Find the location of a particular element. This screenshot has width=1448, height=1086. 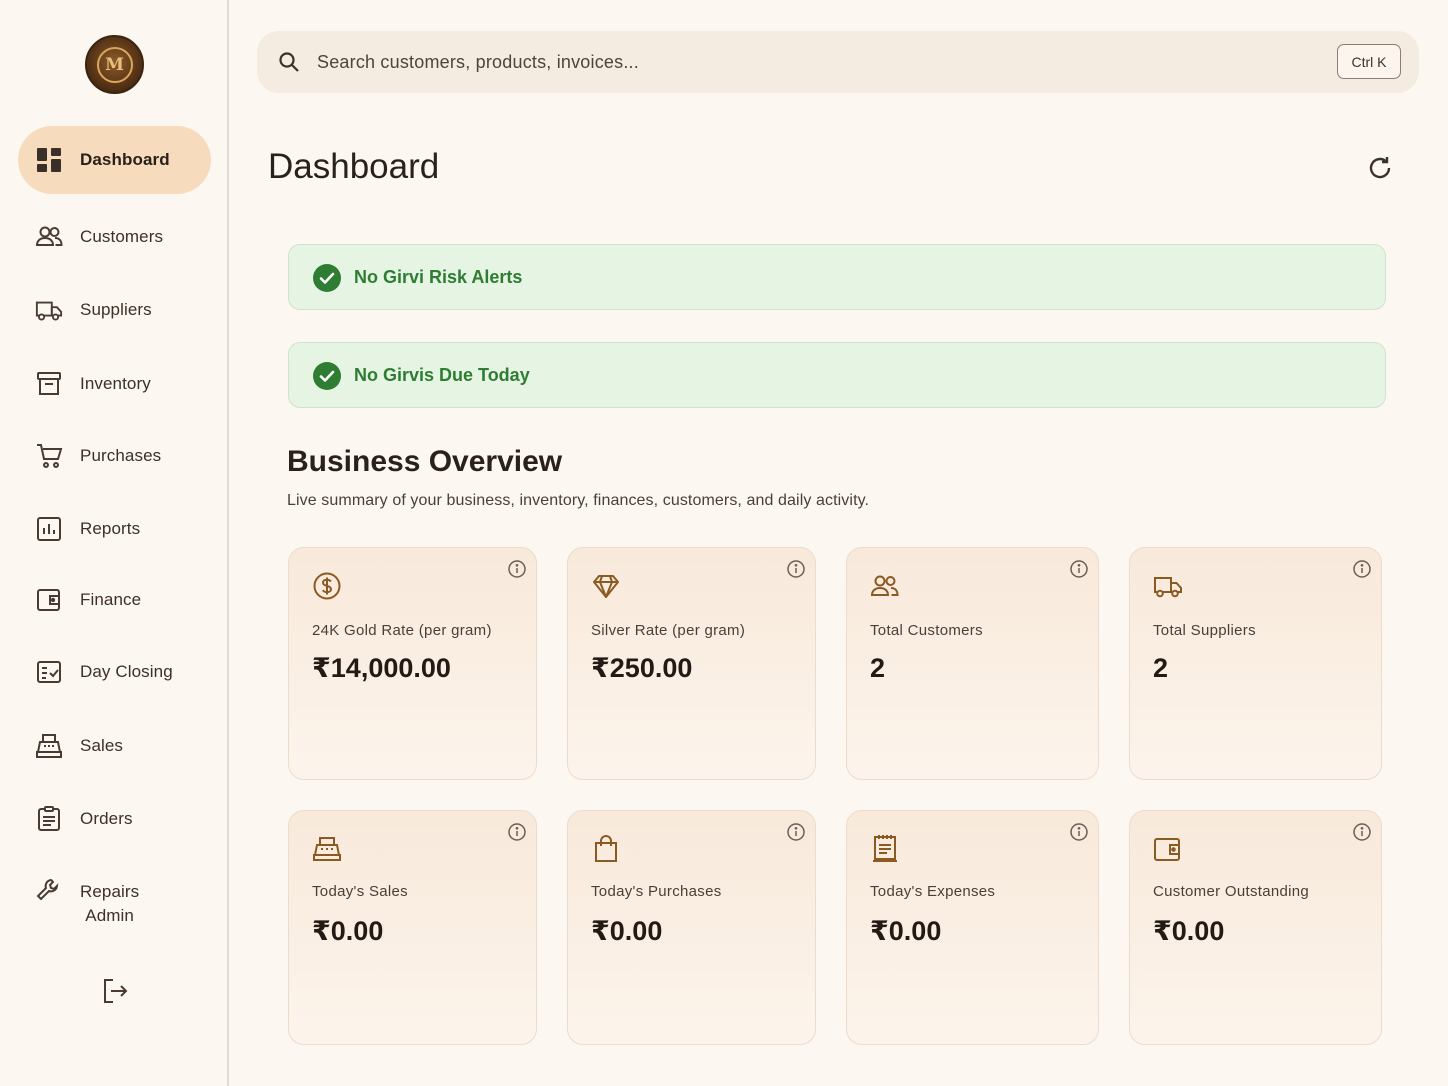

shortcut-badge: Ctrl K is located at coordinates (1369, 61).